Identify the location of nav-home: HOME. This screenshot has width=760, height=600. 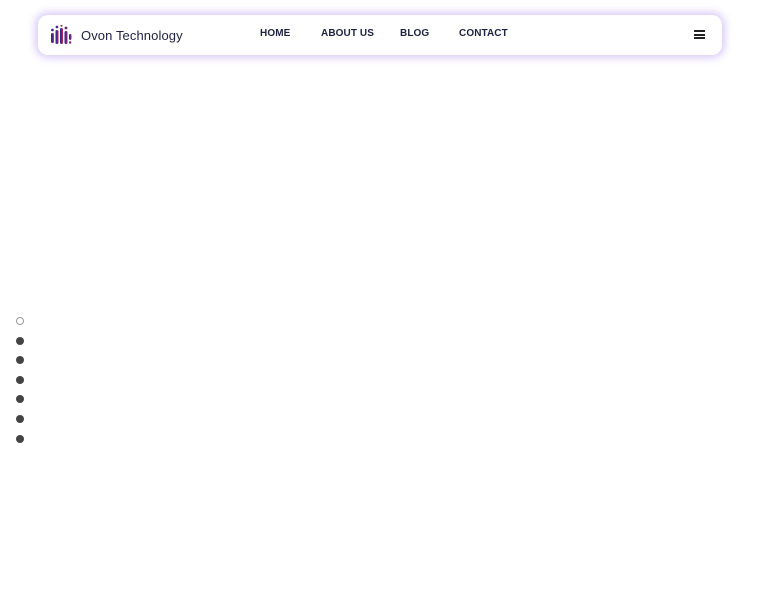
(275, 33).